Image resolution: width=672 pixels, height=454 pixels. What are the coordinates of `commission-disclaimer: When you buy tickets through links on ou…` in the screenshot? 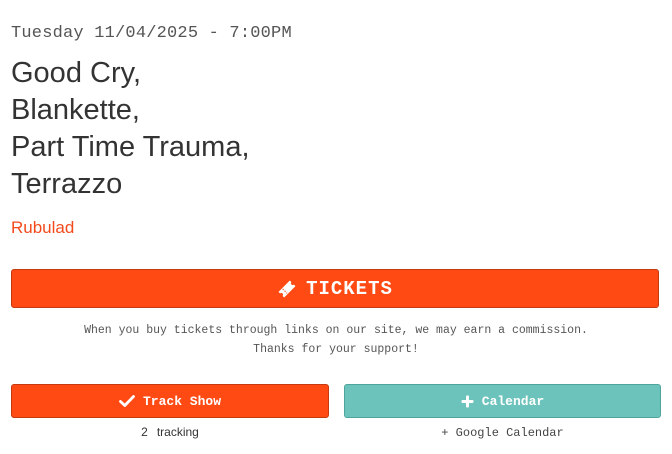 It's located at (336, 340).